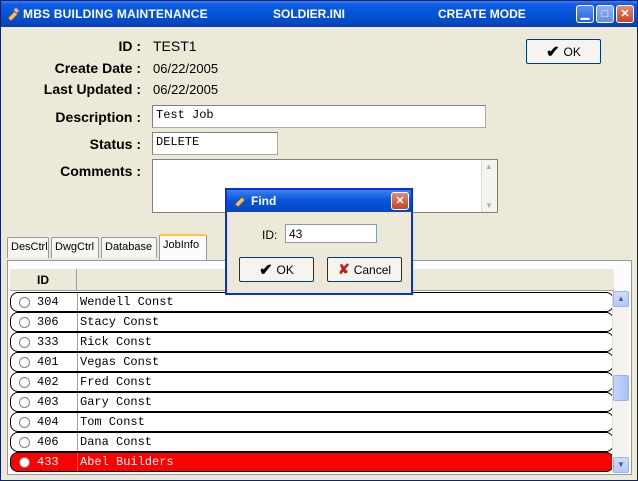  I want to click on find-dialog-title-bar: Find ✕, so click(319, 201).